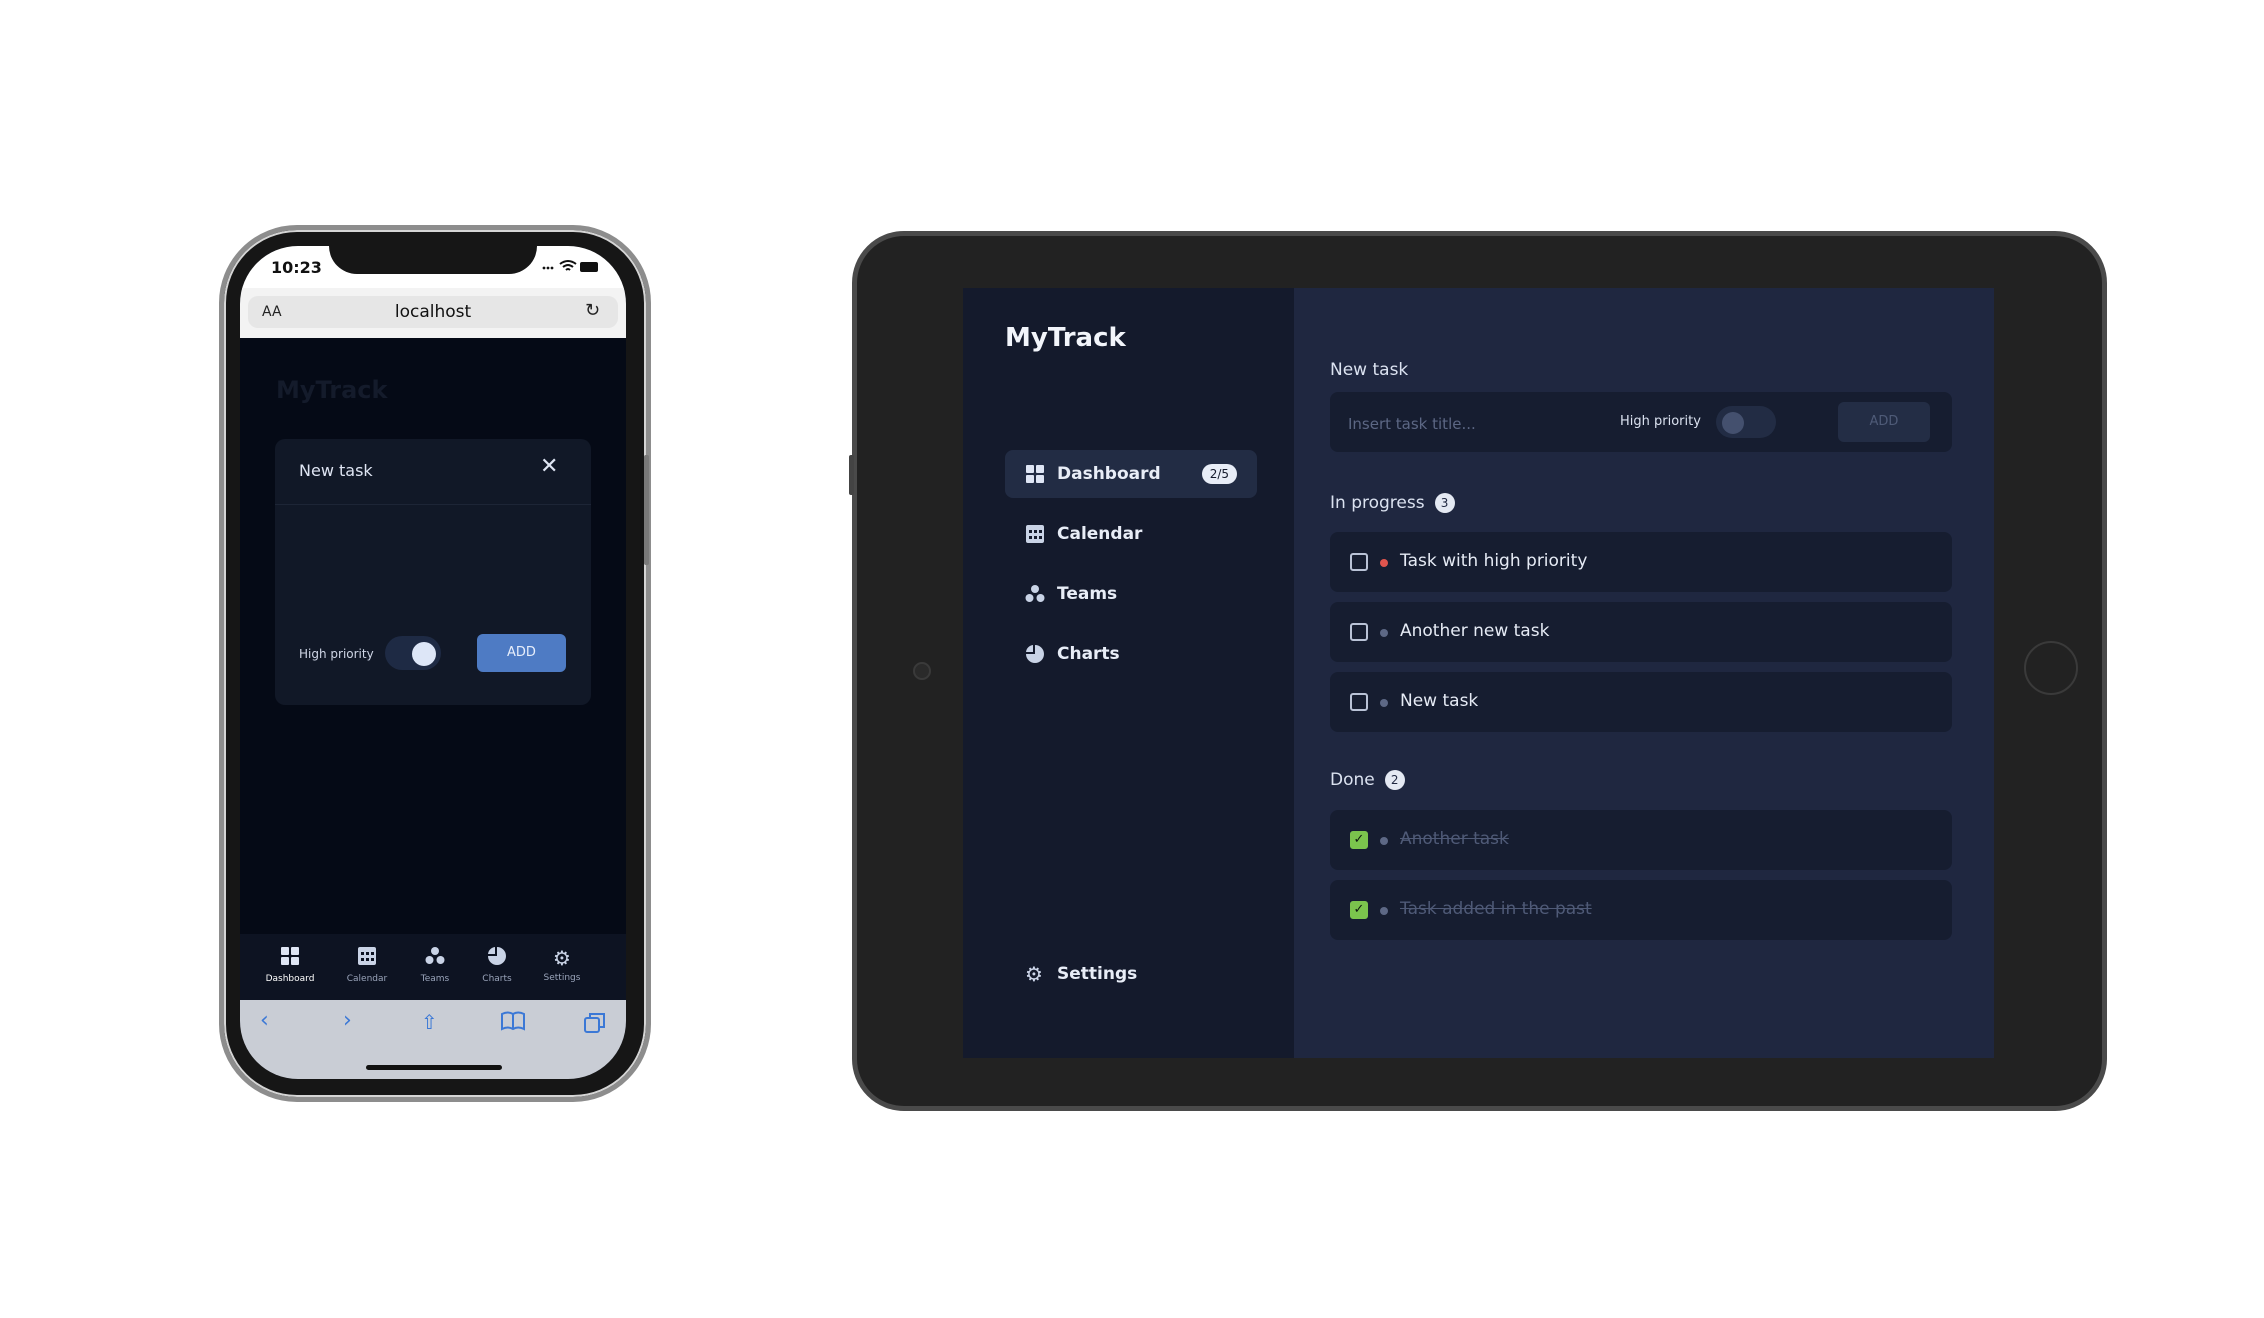  I want to click on close-icon: ✕, so click(549, 466).